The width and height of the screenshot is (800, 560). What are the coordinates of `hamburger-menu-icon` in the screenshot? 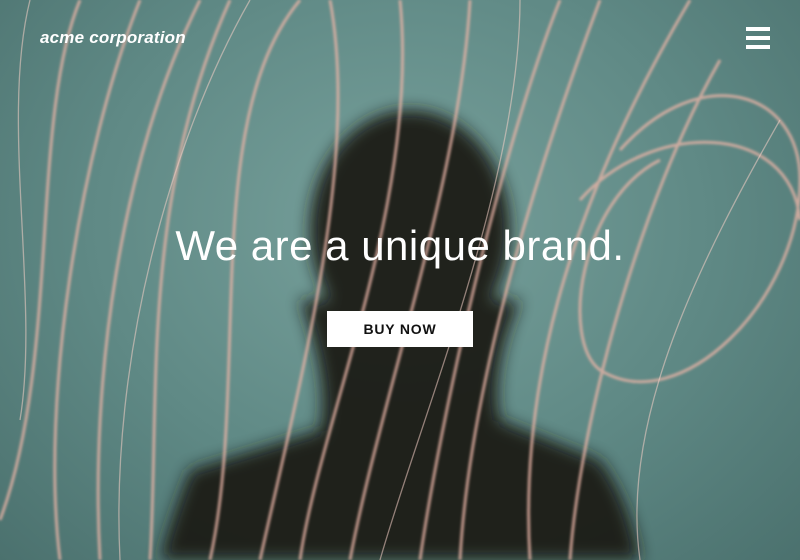 It's located at (758, 38).